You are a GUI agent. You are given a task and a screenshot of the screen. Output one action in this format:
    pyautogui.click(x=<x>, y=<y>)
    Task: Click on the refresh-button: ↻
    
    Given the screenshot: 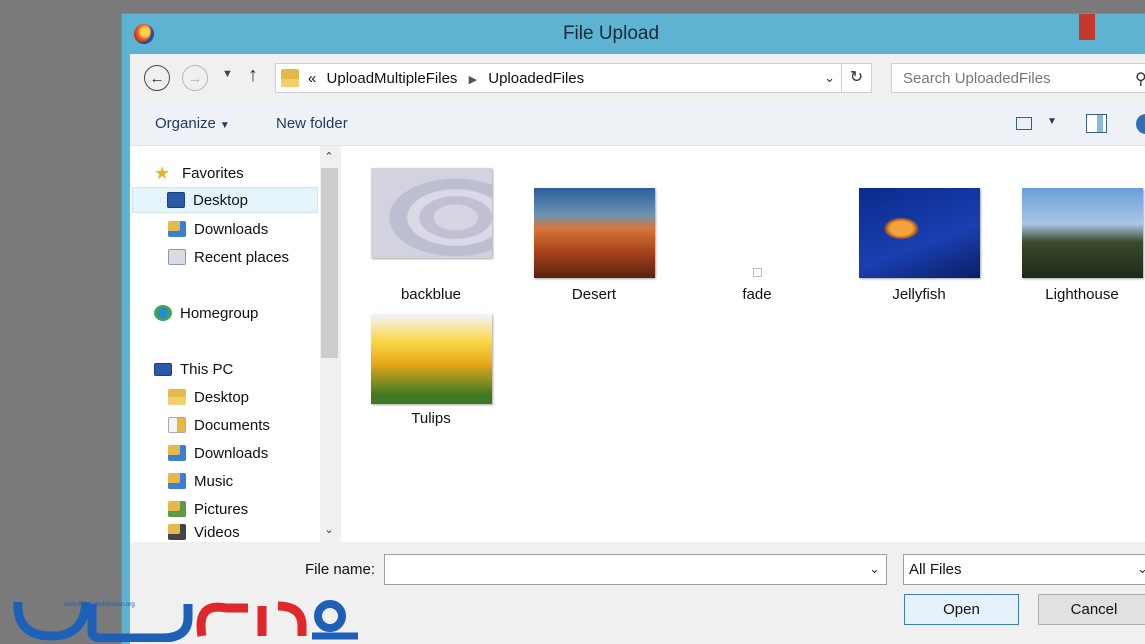 What is the action you would take?
    pyautogui.click(x=856, y=78)
    